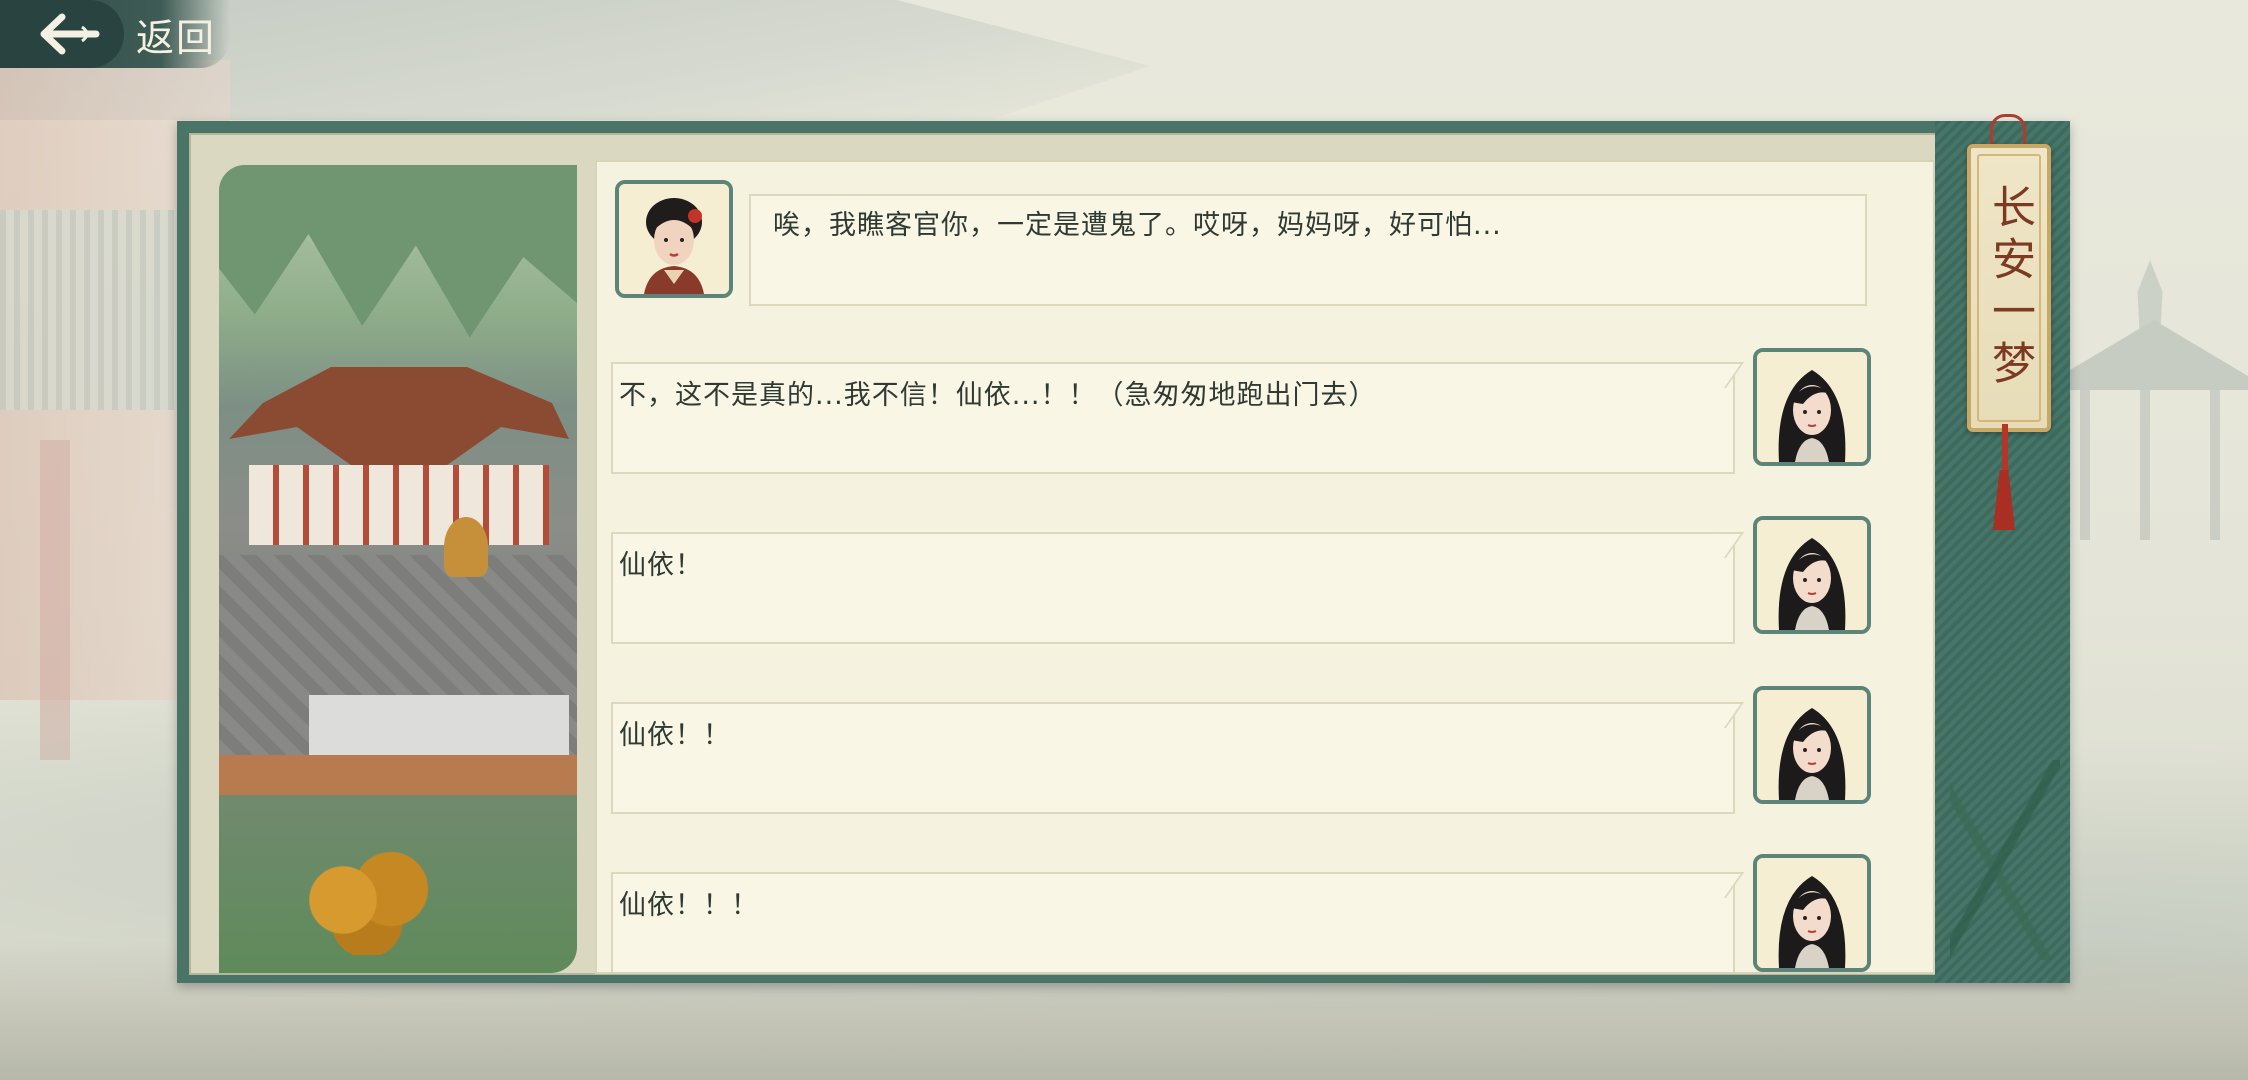 The image size is (2248, 1080). I want to click on bamboo-leaves-decoration, so click(2005, 860).